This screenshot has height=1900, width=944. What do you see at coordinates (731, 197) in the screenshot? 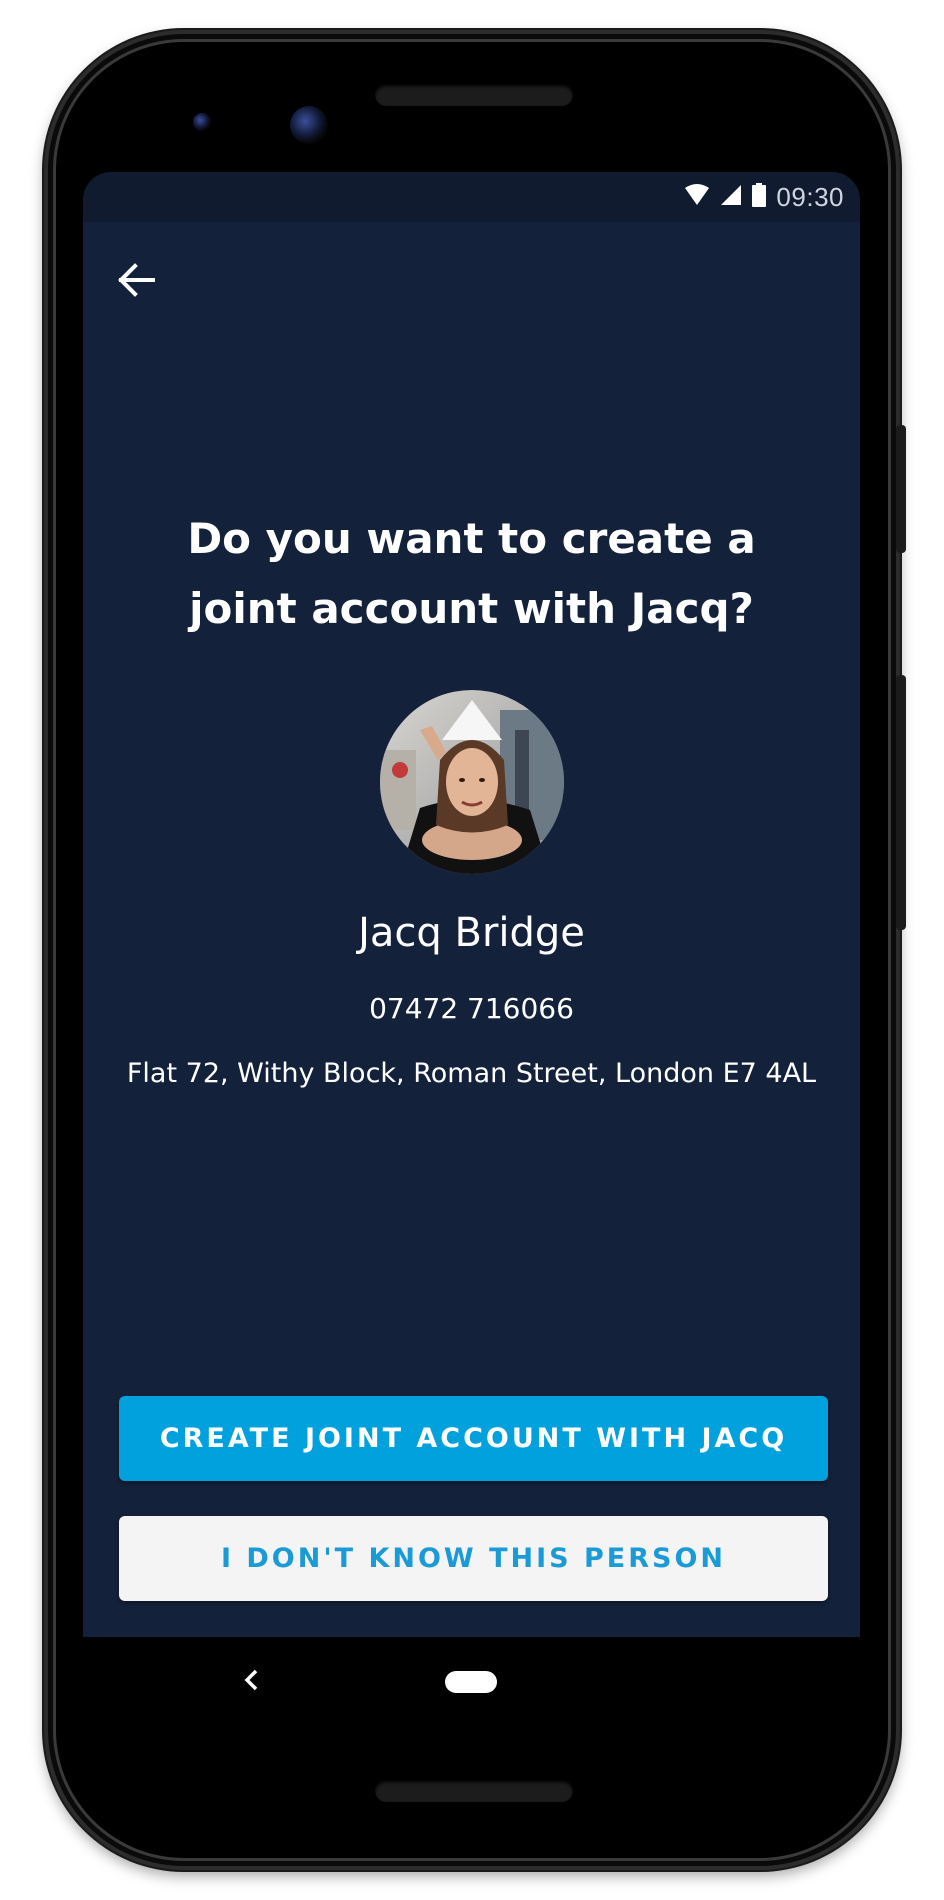
I see `cellular-signal-icon` at bounding box center [731, 197].